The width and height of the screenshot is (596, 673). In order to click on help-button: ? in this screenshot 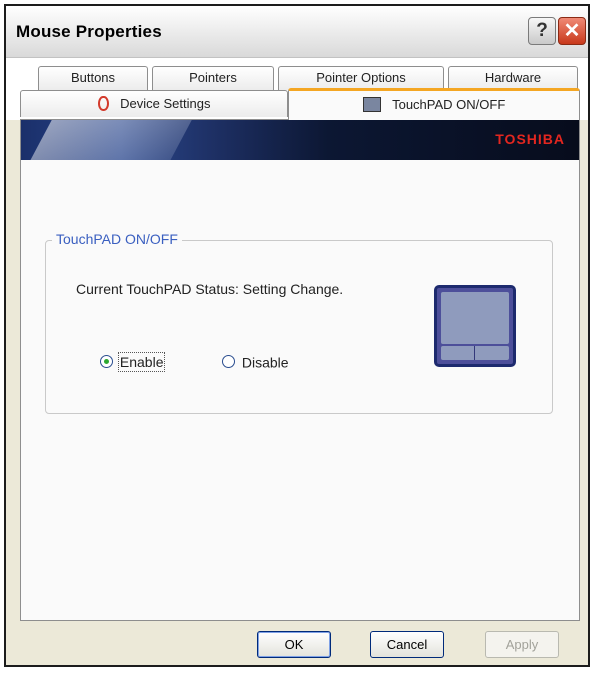, I will do `click(542, 31)`.